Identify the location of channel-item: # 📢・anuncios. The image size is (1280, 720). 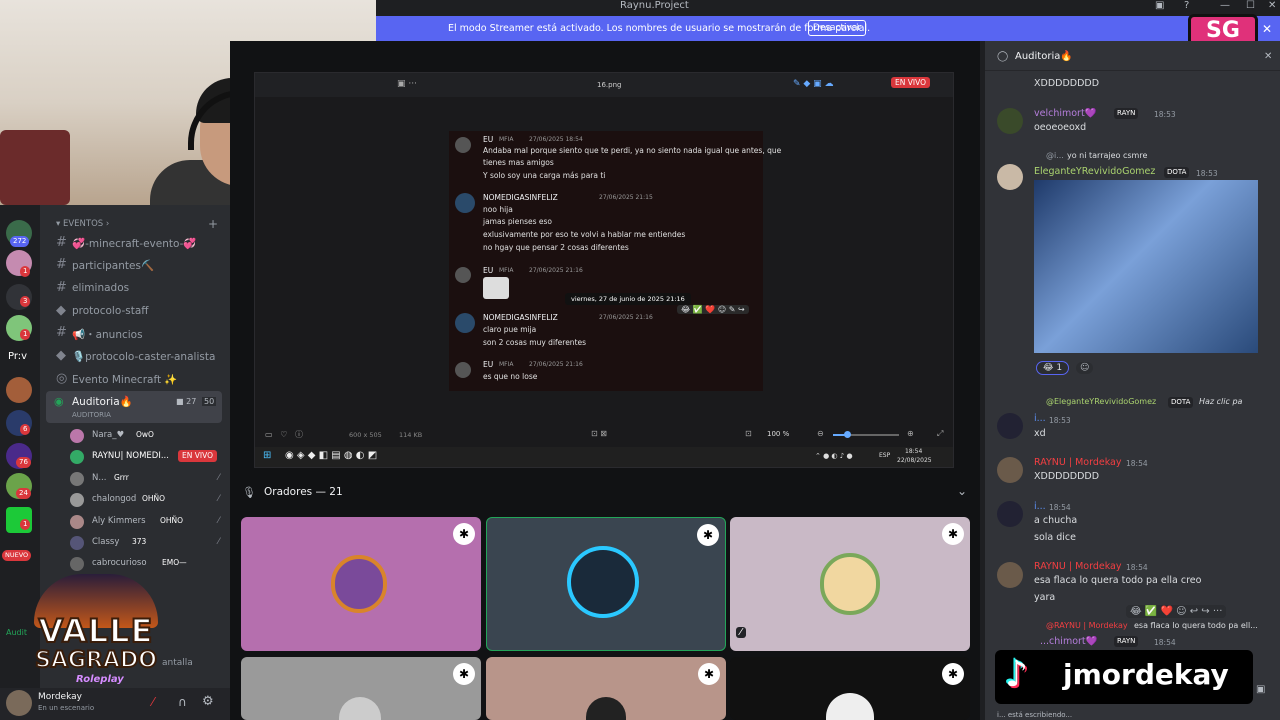
(140, 335).